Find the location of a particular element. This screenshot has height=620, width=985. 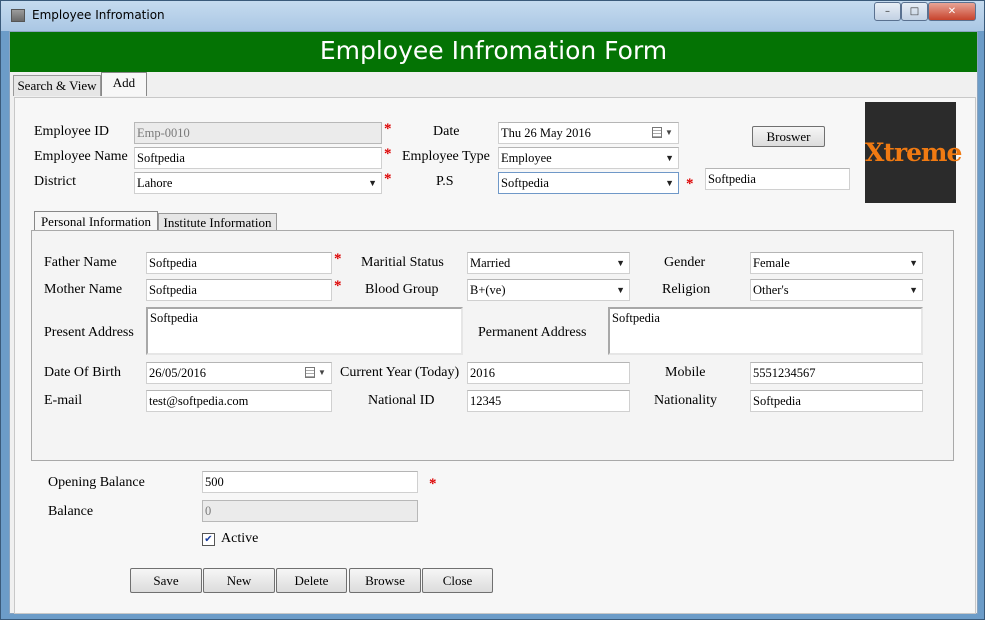

mobile-field: 5551234567 is located at coordinates (836, 373).